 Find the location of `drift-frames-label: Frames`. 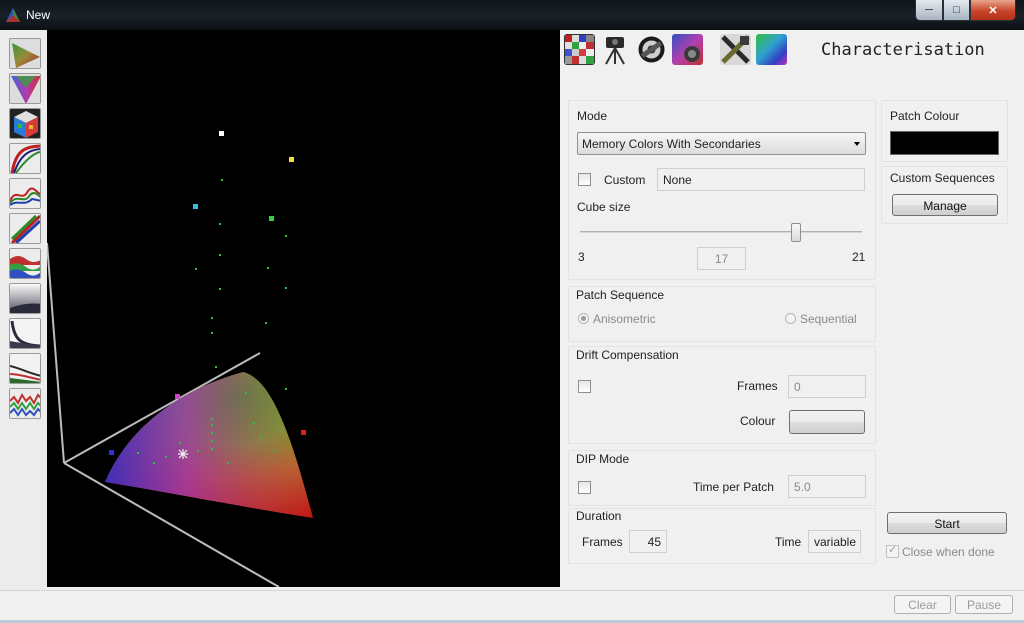

drift-frames-label: Frames is located at coordinates (757, 386).